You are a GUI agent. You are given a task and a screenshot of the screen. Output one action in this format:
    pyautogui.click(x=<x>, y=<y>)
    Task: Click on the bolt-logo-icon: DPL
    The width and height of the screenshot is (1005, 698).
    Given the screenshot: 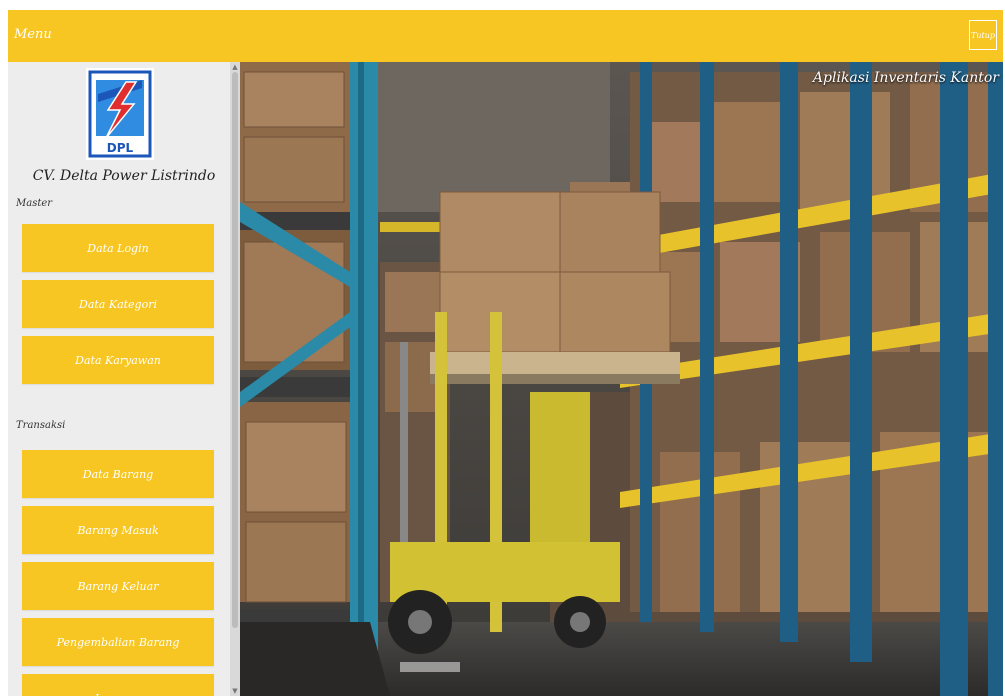 What is the action you would take?
    pyautogui.click(x=120, y=114)
    